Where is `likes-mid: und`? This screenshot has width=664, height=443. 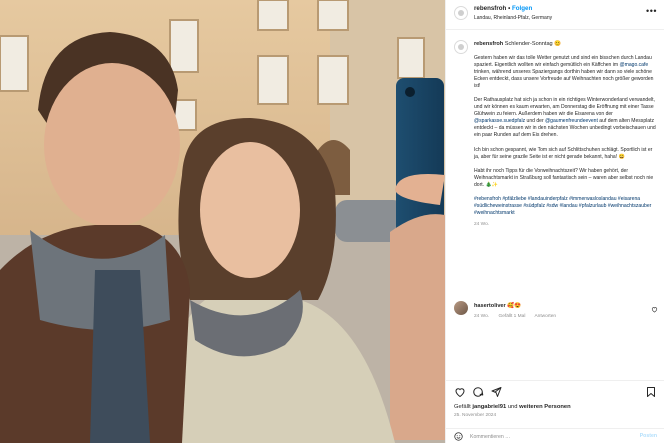 likes-mid: und is located at coordinates (513, 407).